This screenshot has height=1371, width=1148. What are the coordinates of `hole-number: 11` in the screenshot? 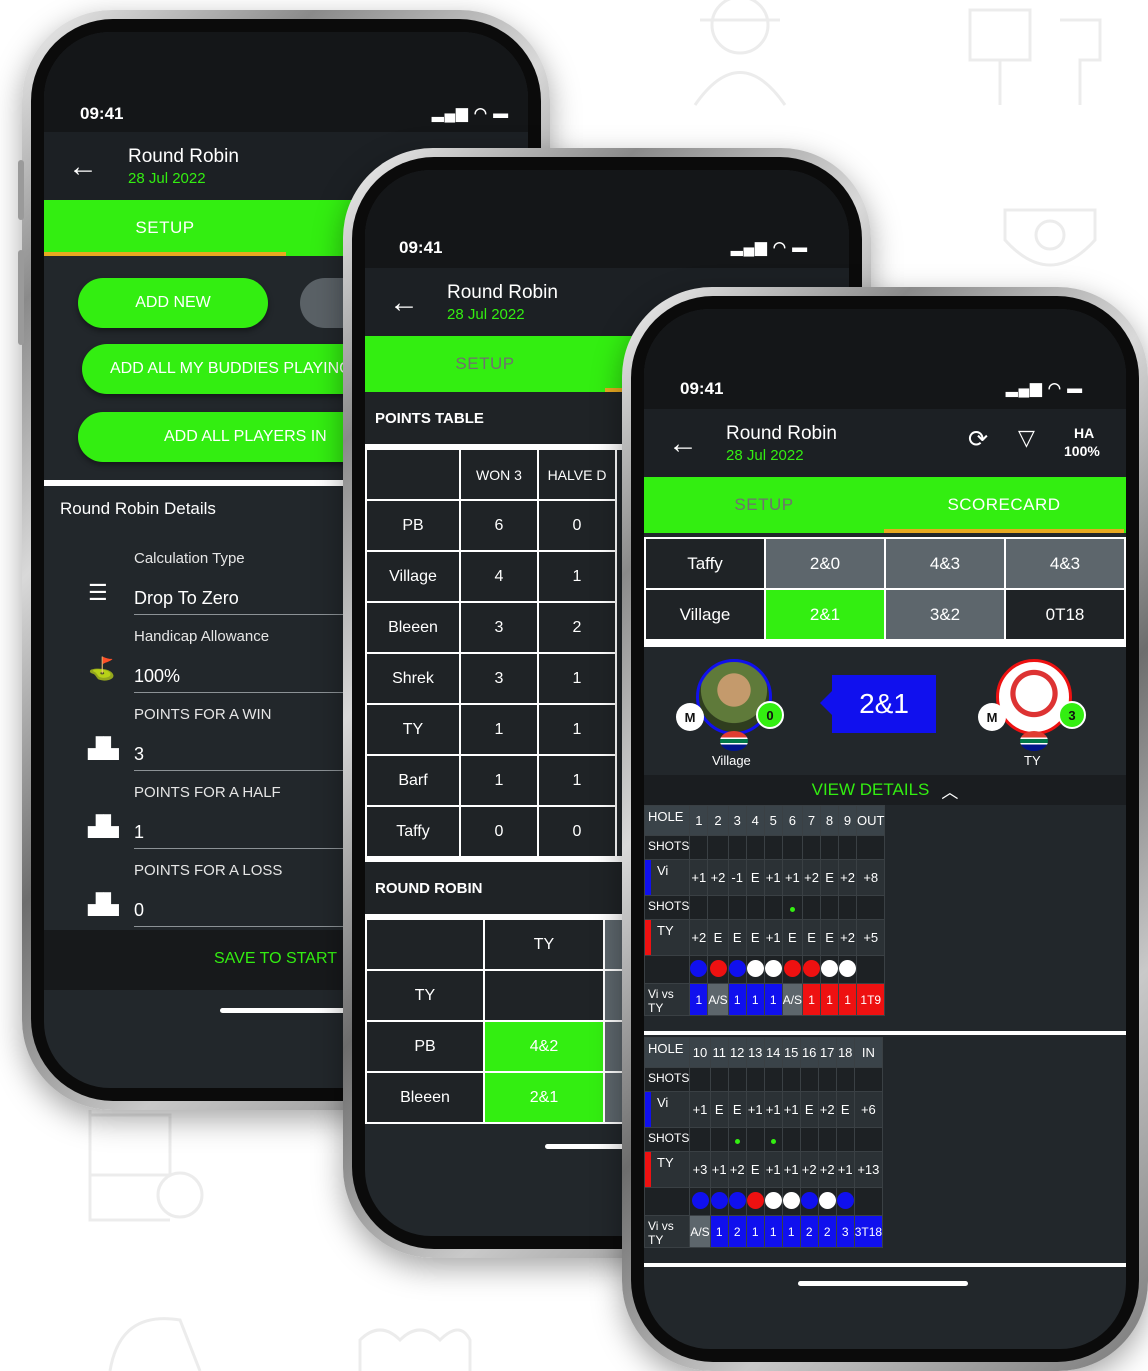 It's located at (719, 1052).